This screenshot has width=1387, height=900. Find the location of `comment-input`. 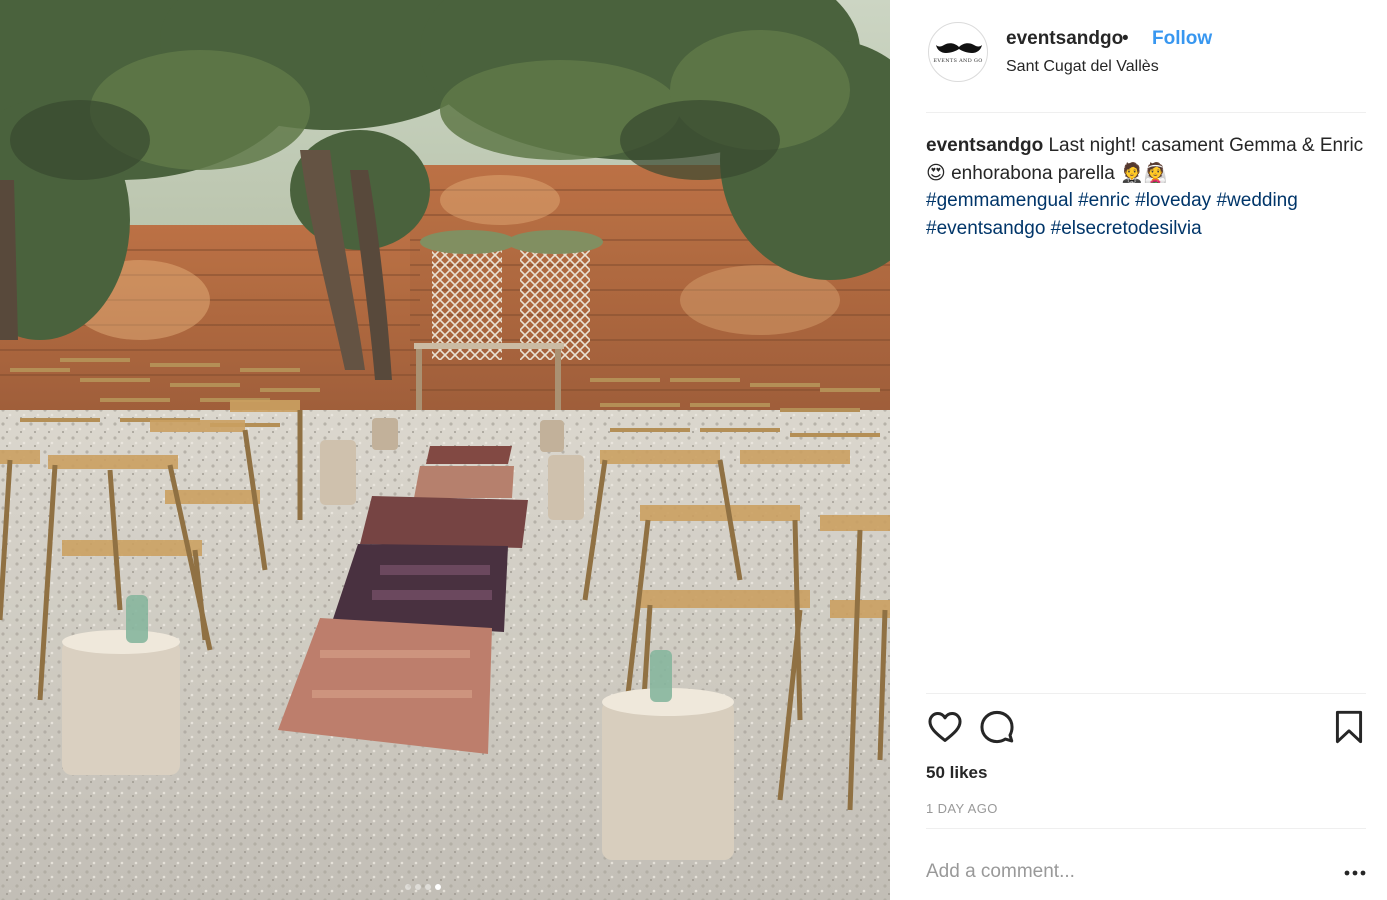

comment-input is located at coordinates (1126, 872).